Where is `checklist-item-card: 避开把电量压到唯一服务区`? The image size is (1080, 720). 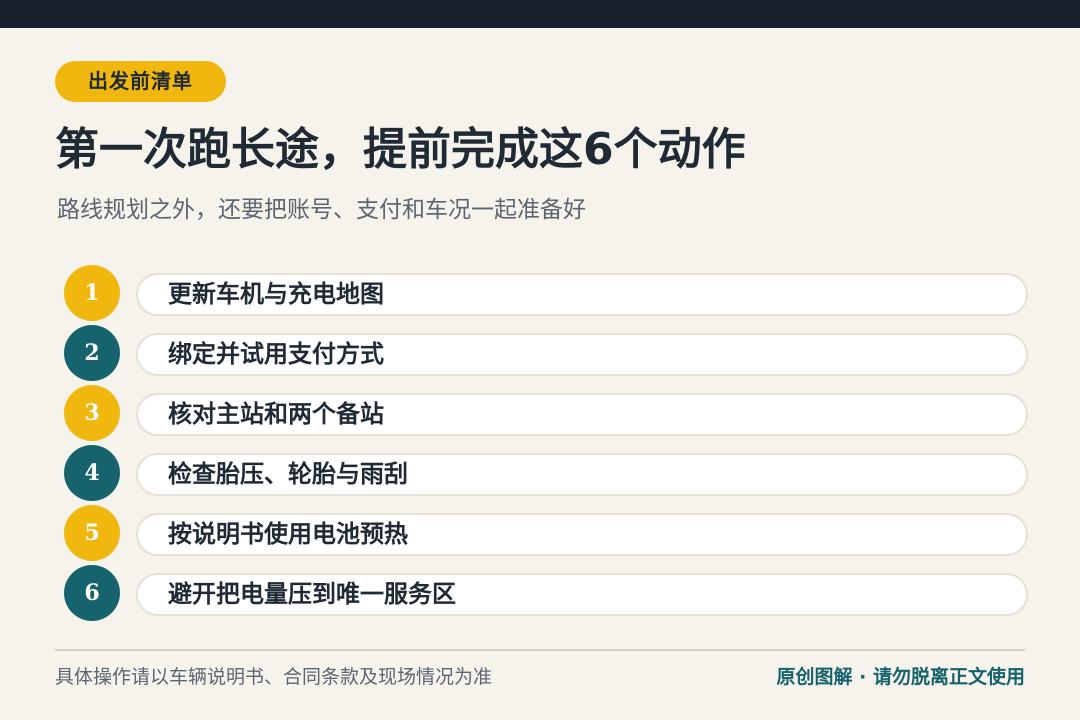
checklist-item-card: 避开把电量压到唯一服务区 is located at coordinates (582, 594).